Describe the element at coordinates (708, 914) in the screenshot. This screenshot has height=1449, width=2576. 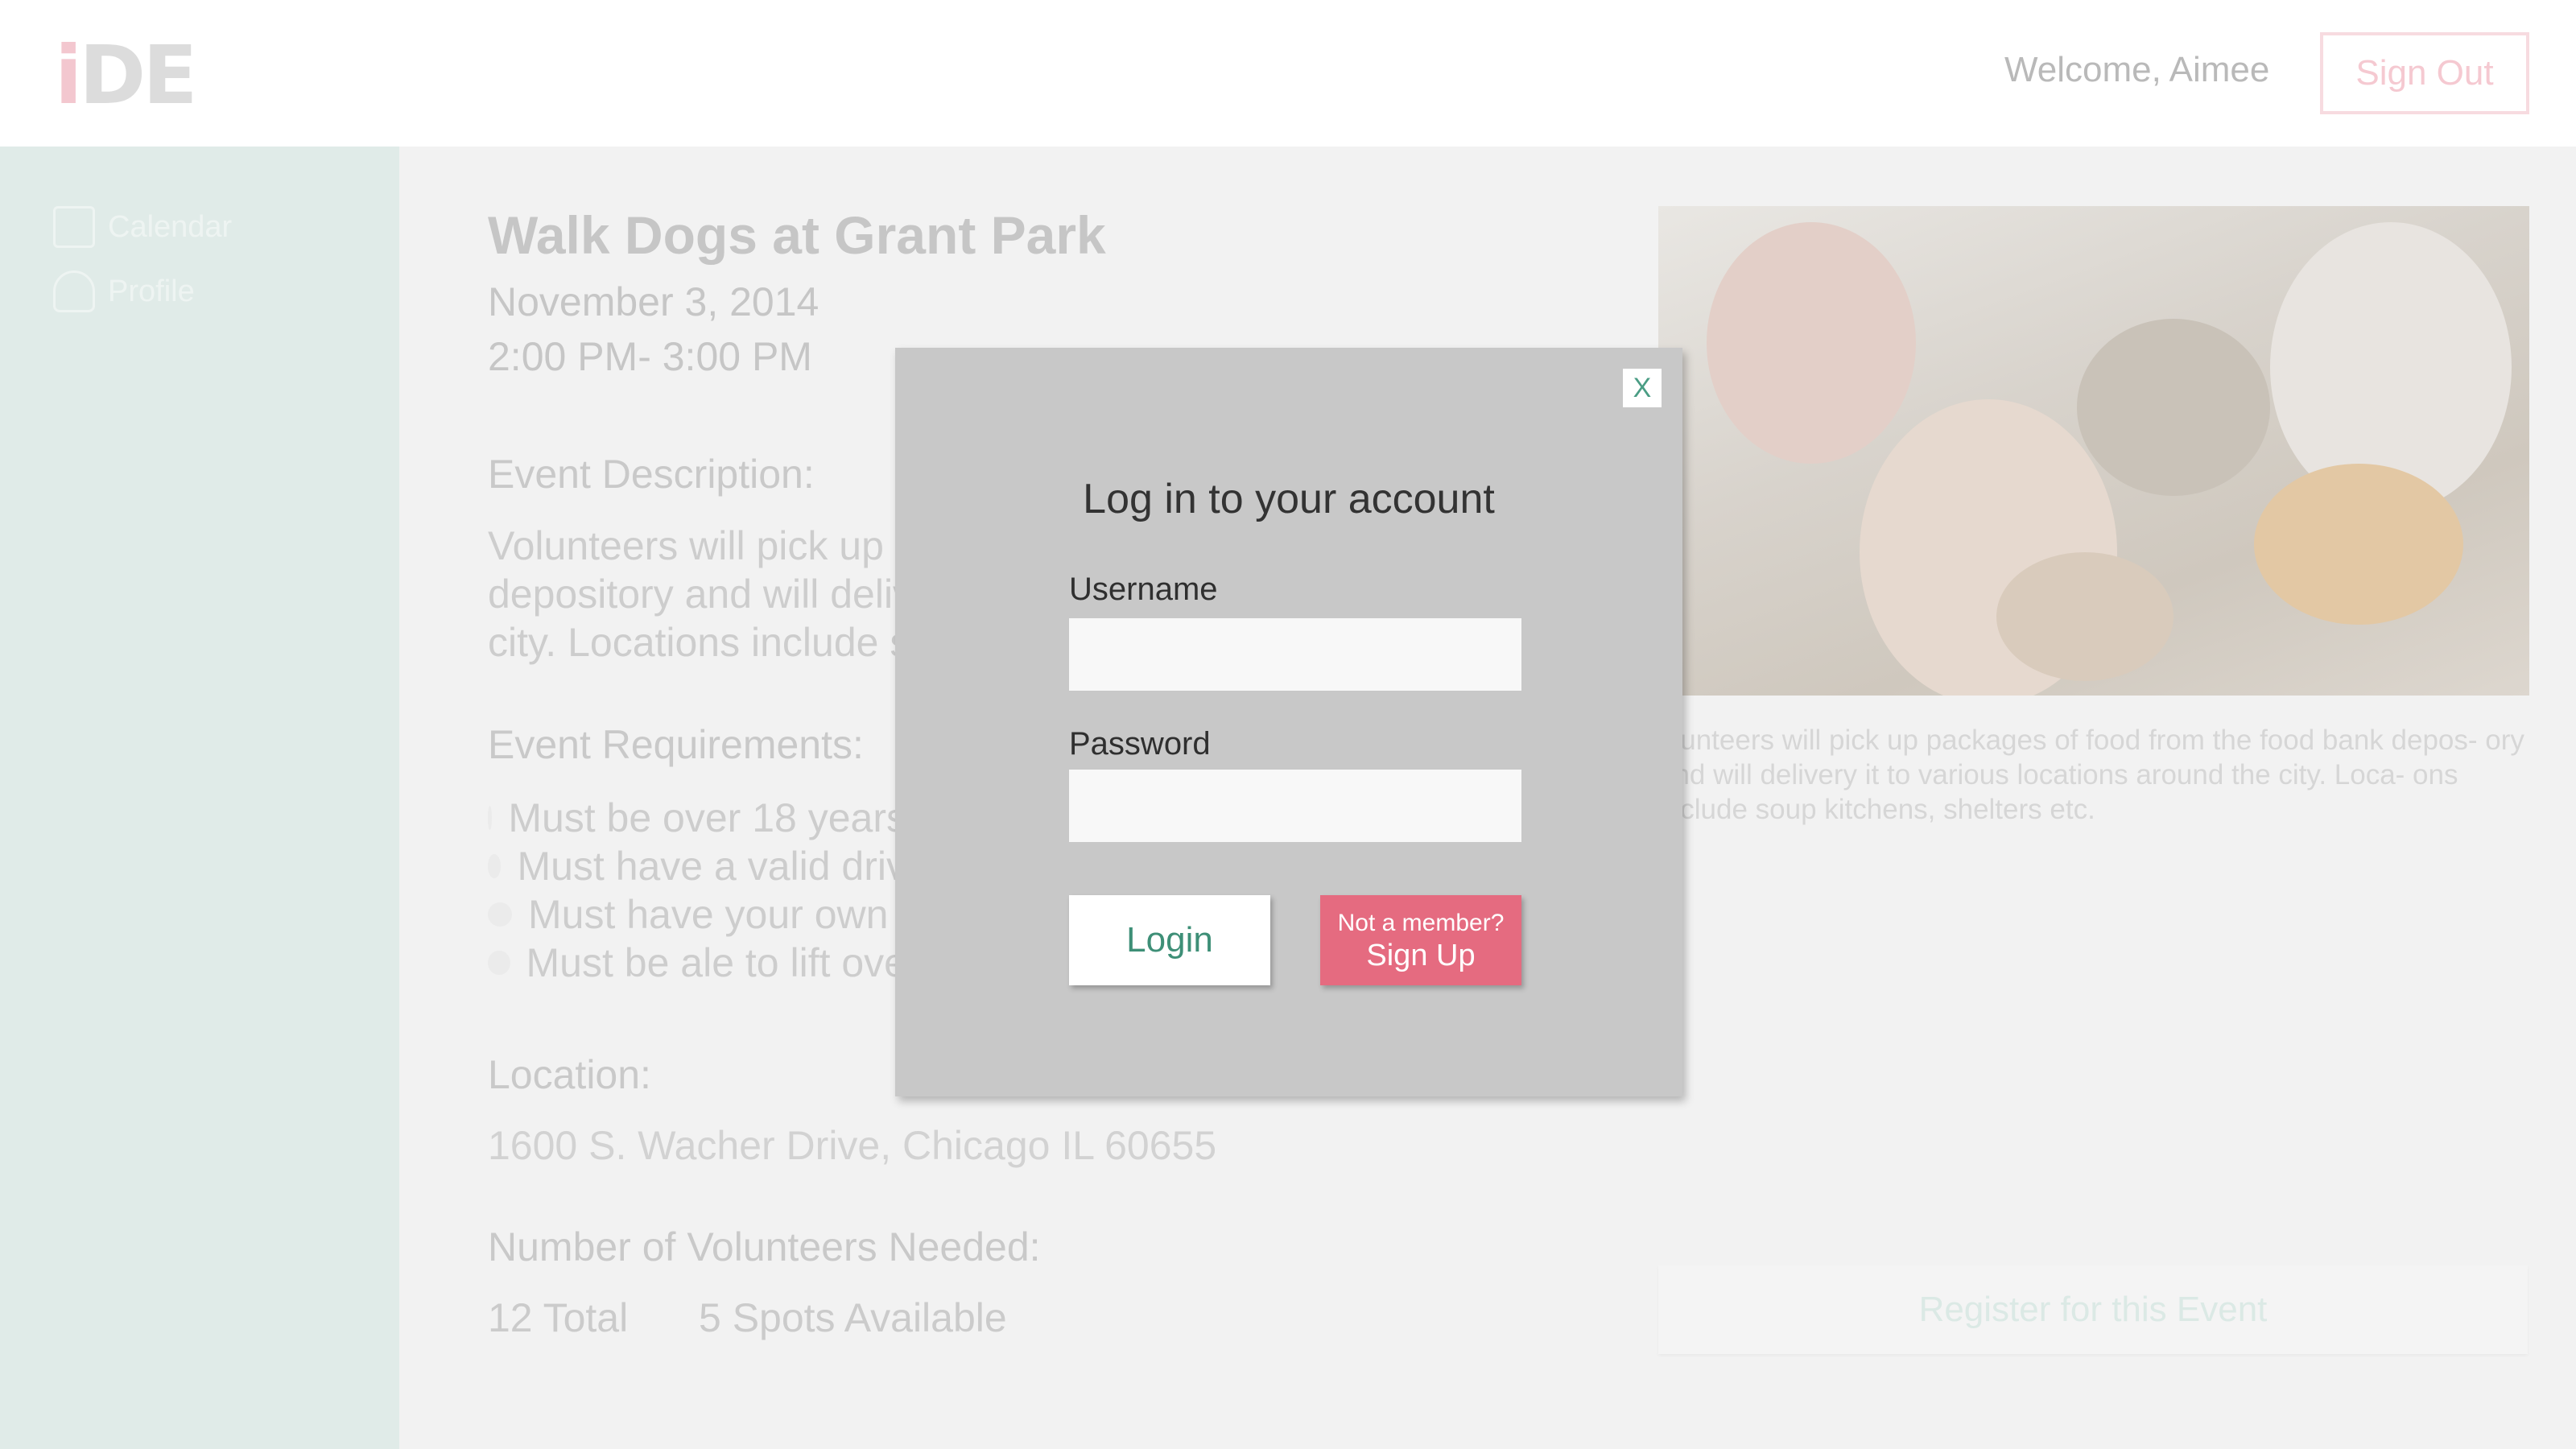
I see `requirement-label: Must have your own` at that location.